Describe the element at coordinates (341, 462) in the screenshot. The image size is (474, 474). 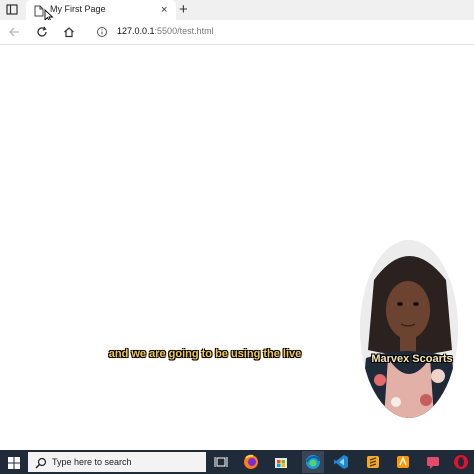
I see `vscode-icon` at that location.